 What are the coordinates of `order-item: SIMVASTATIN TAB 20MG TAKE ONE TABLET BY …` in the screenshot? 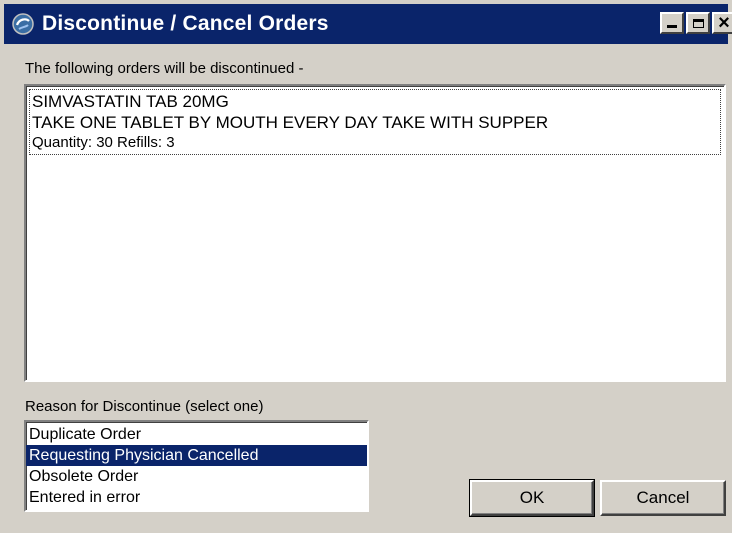 It's located at (375, 122).